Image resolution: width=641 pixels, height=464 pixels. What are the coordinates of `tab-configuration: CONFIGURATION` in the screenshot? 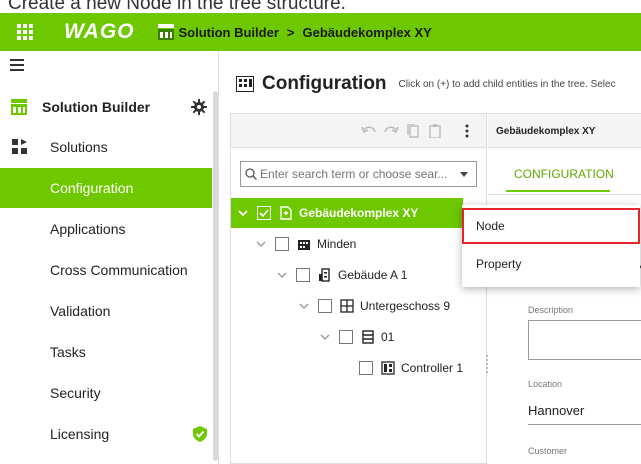 It's located at (564, 174).